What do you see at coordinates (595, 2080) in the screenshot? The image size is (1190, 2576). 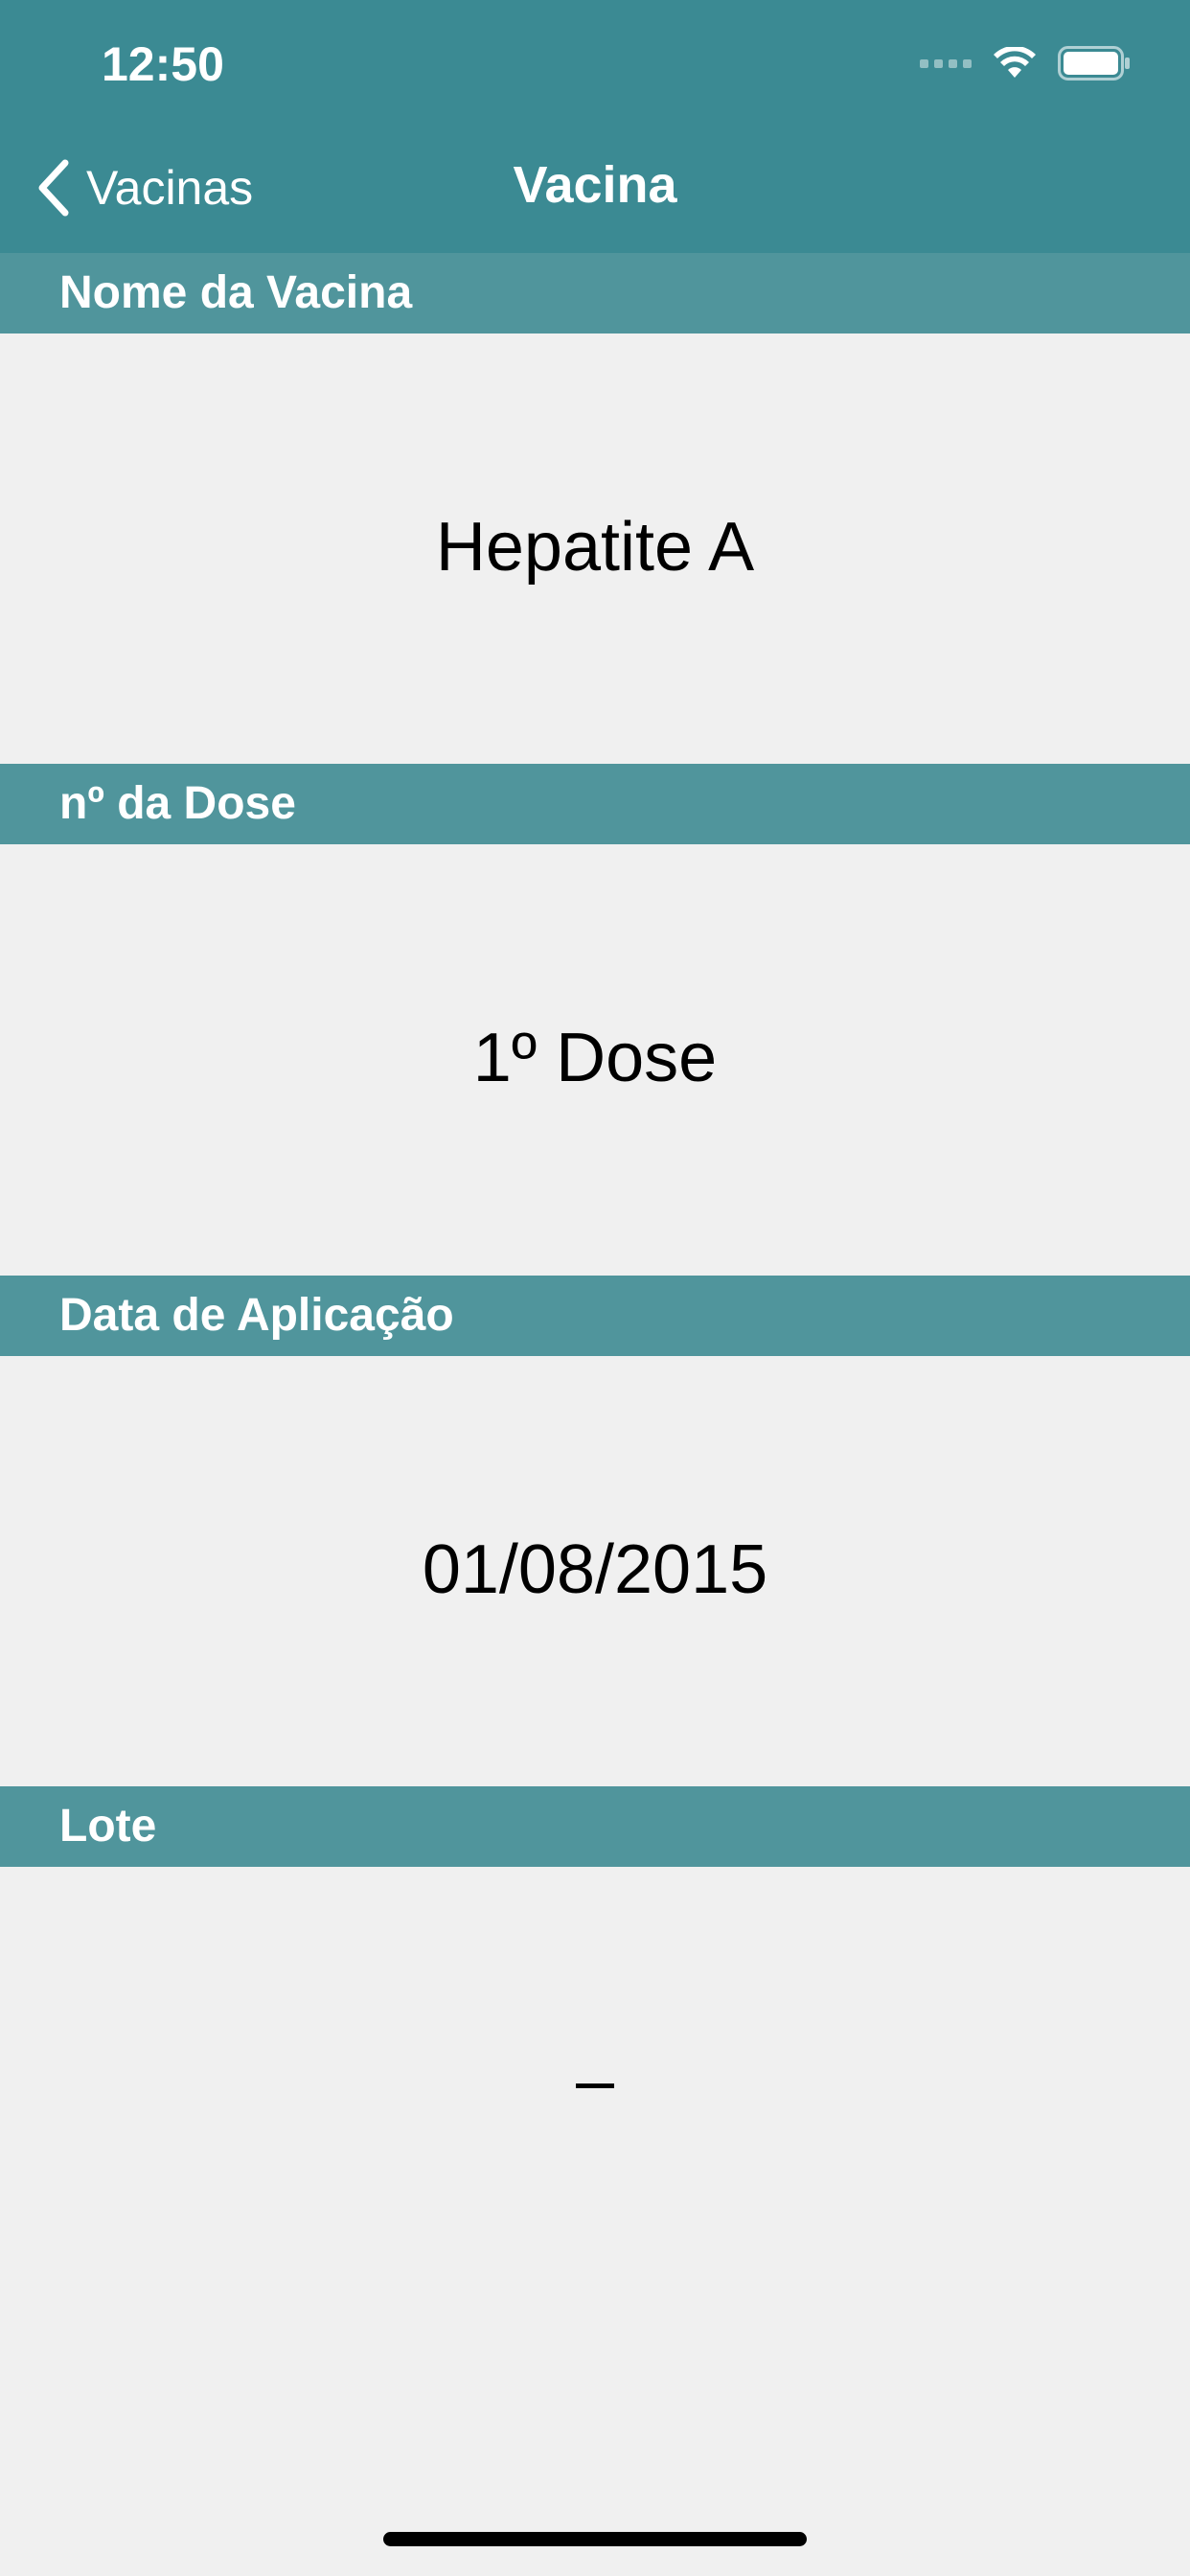 I see `batch-value: –` at bounding box center [595, 2080].